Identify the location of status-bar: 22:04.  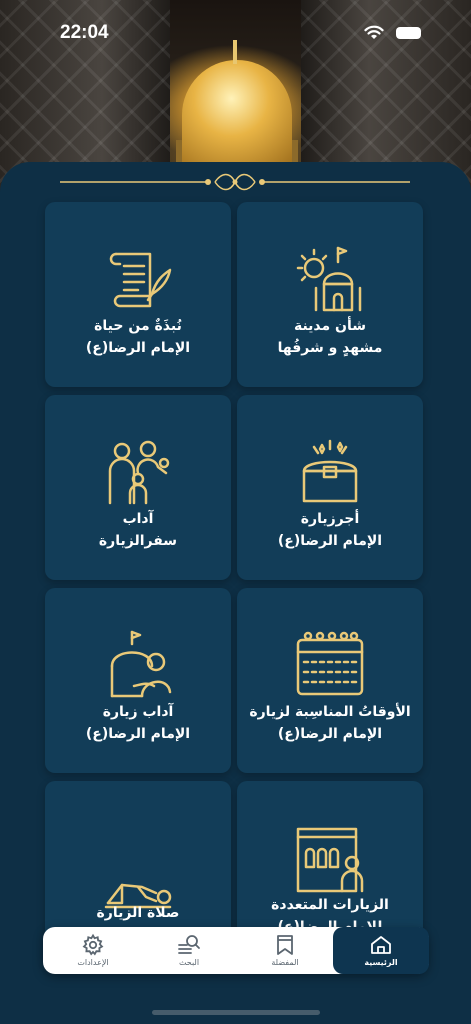
(235, 32).